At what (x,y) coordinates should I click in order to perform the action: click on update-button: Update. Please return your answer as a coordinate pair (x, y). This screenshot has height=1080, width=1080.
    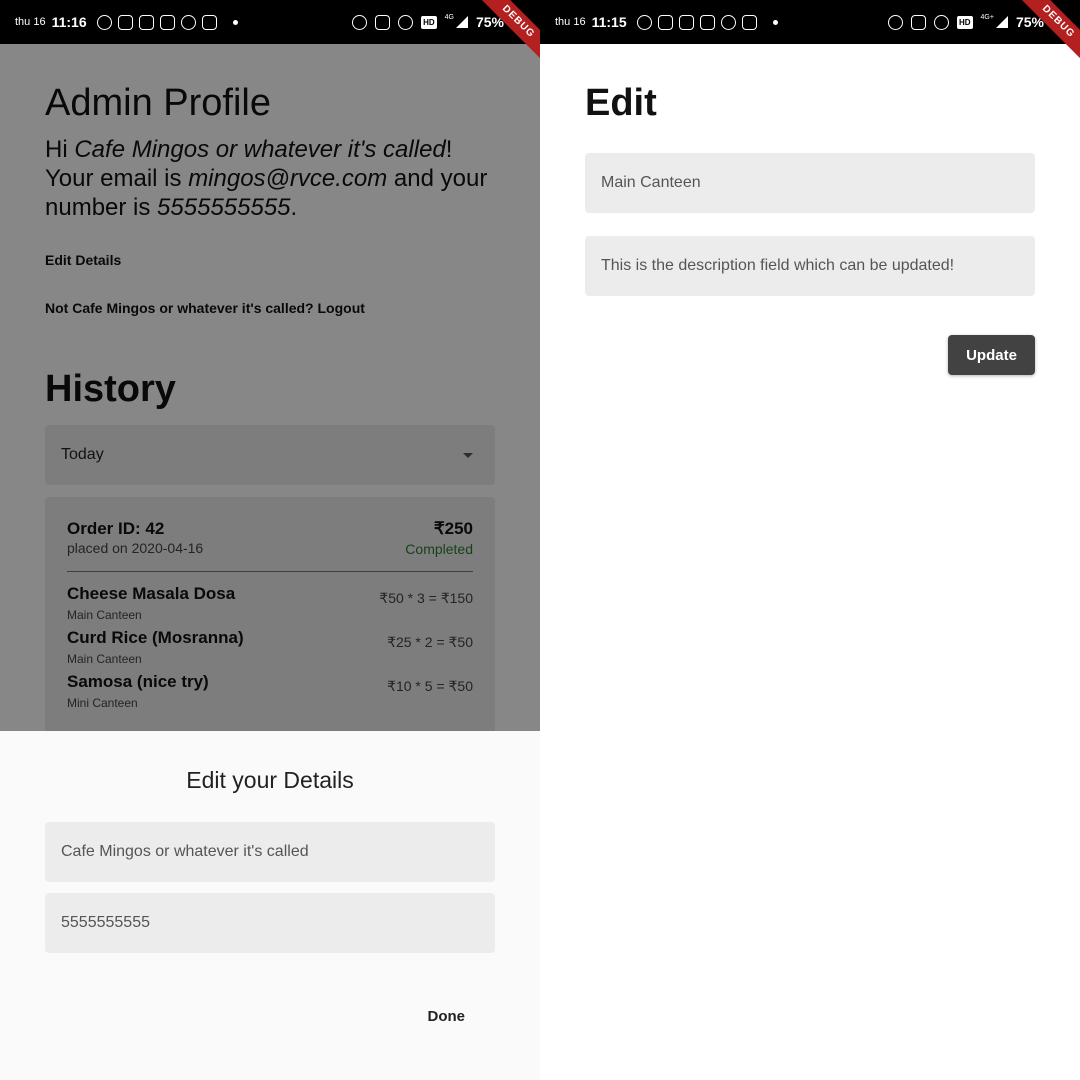
    Looking at the image, I should click on (991, 355).